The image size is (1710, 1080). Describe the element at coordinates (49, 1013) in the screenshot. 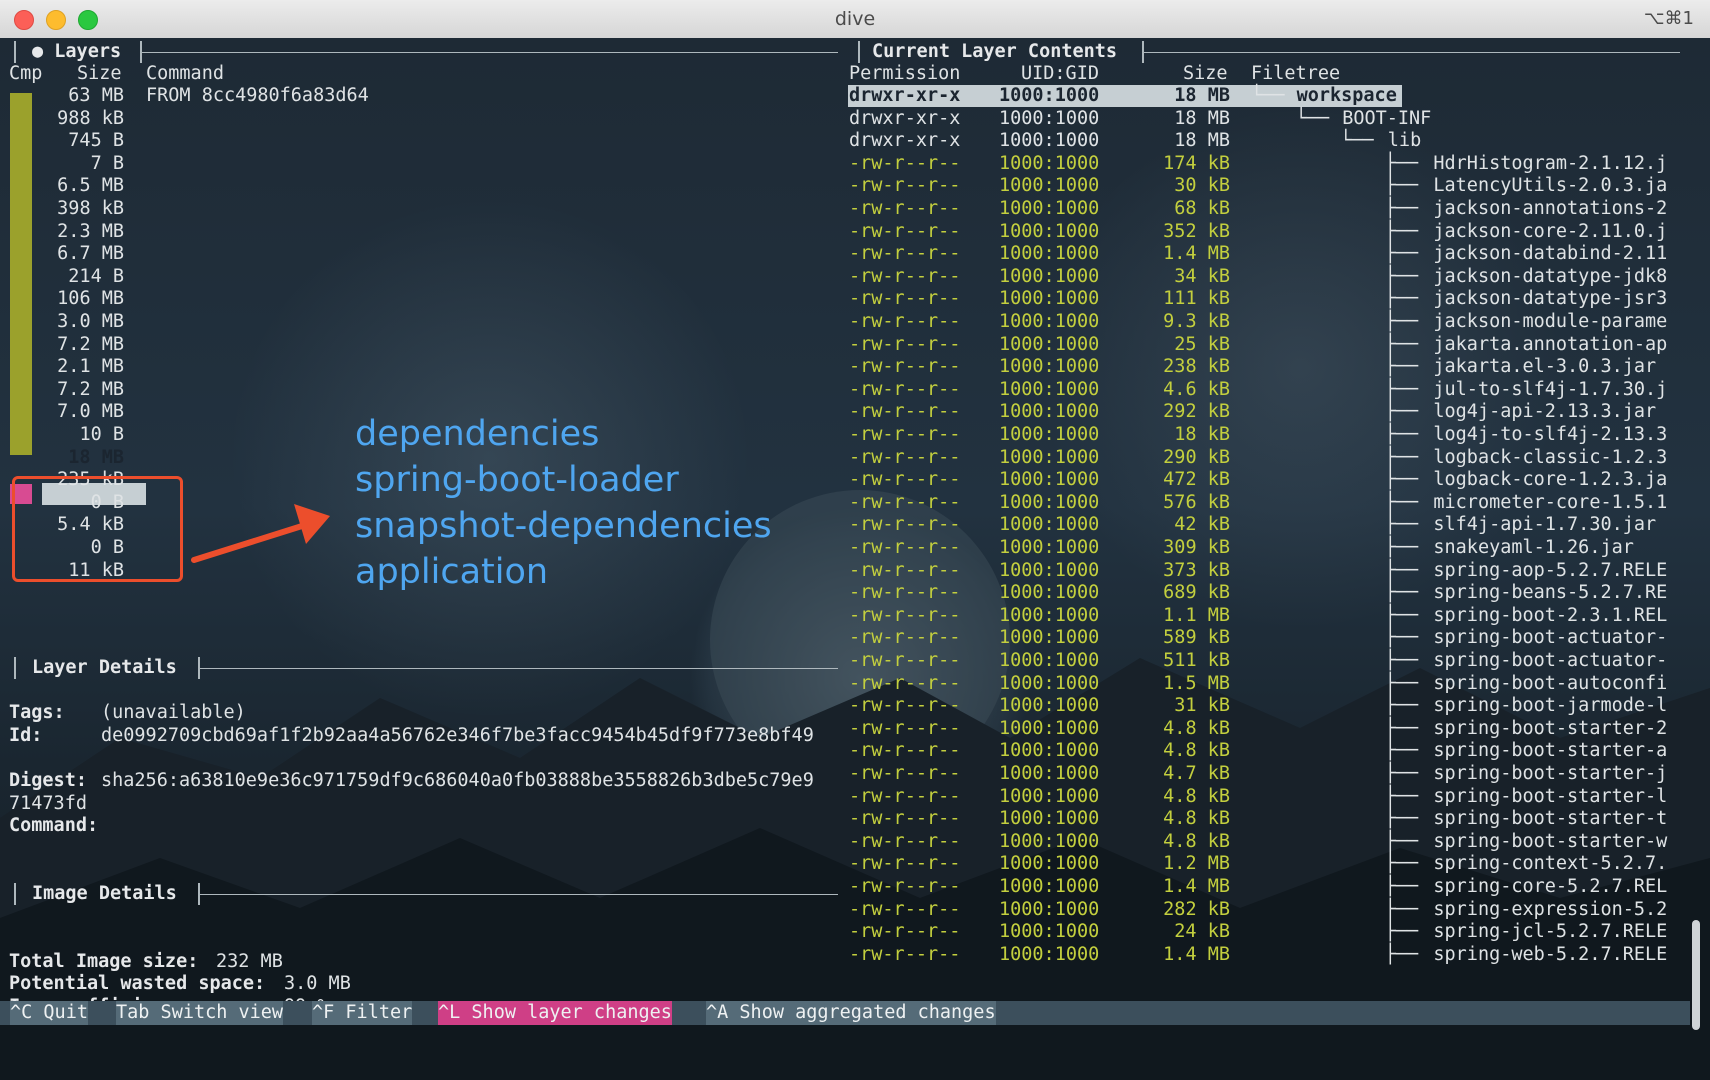

I see `quit-key-button: ^C Quit` at that location.